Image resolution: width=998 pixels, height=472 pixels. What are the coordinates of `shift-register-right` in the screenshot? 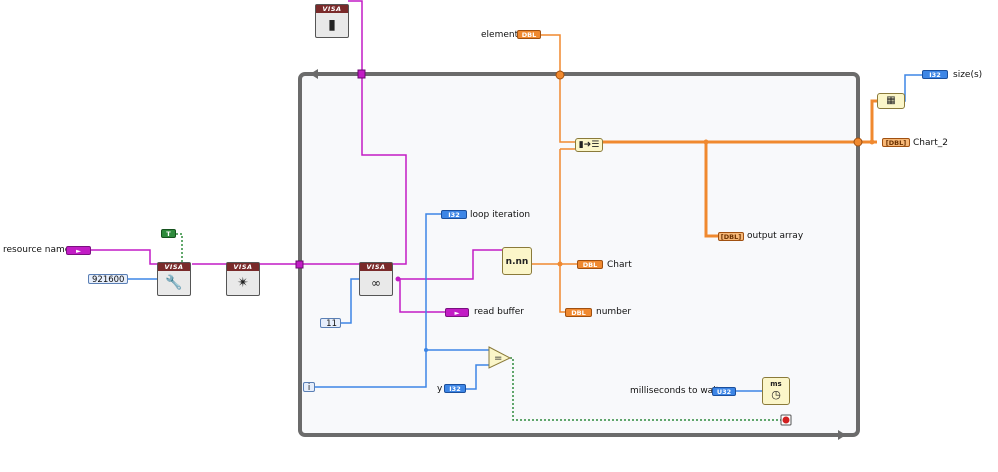 It's located at (858, 142).